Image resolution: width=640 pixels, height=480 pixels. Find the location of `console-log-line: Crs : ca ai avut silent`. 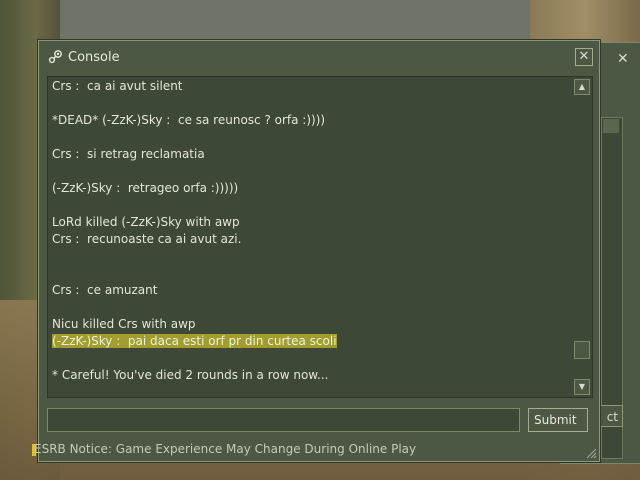

console-log-line: Crs : ca ai avut silent is located at coordinates (312, 86).